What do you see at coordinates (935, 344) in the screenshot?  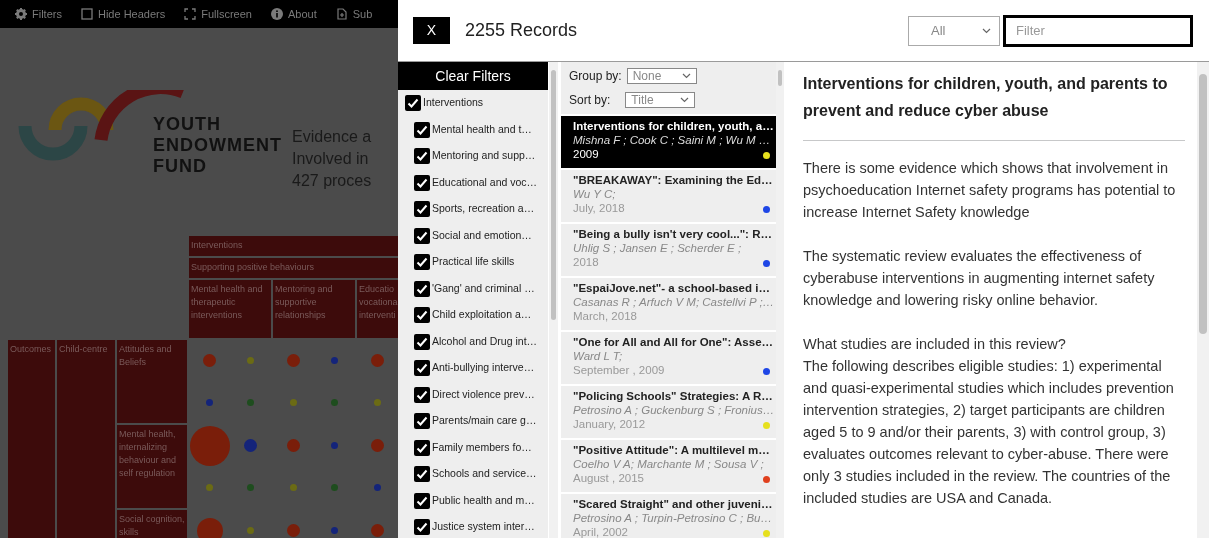 I see `detail-paragraph: What studies are included in this review?` at bounding box center [935, 344].